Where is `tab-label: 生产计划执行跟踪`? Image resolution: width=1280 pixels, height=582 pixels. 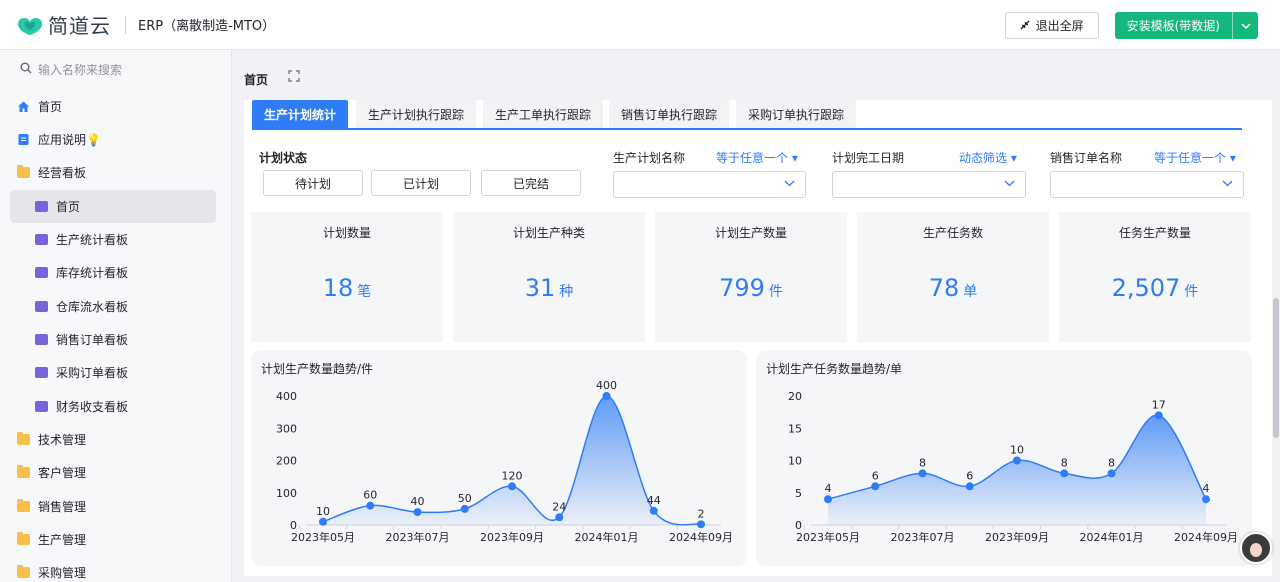
tab-label: 生产计划执行跟踪 is located at coordinates (415, 114).